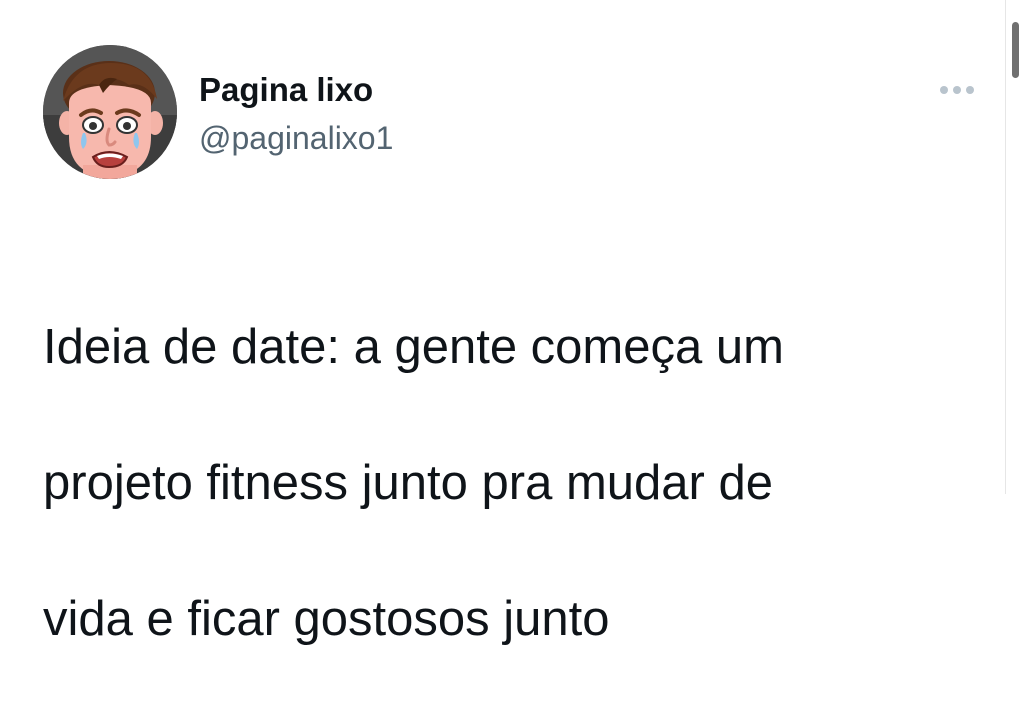  I want to click on avatar, so click(110, 112).